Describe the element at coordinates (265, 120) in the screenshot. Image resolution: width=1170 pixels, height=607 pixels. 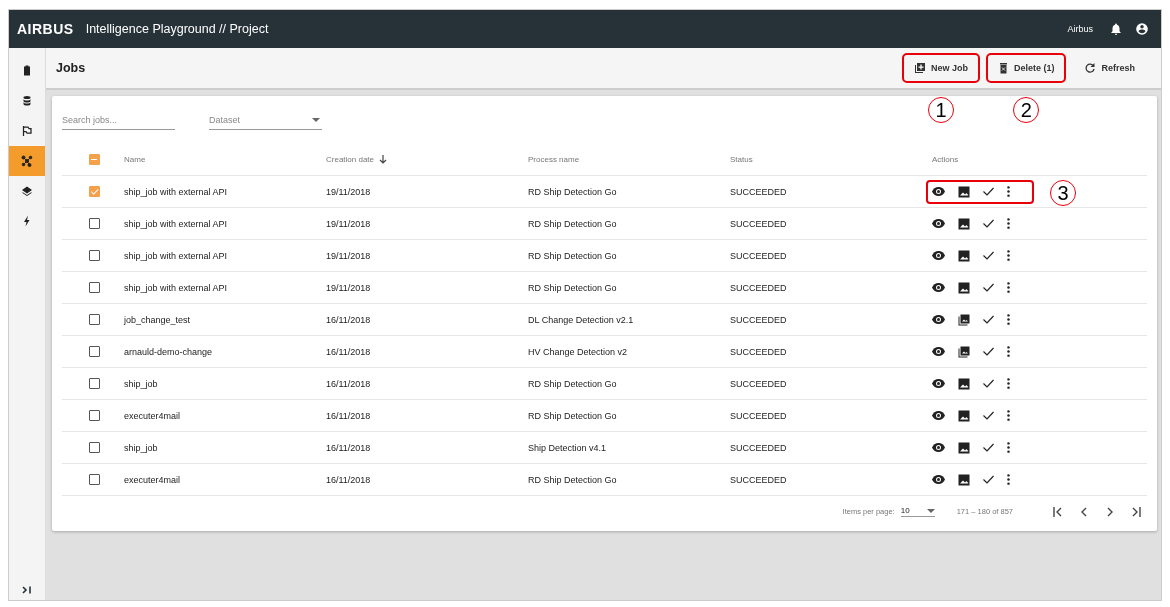
I see `dataset-select: Dataset` at that location.